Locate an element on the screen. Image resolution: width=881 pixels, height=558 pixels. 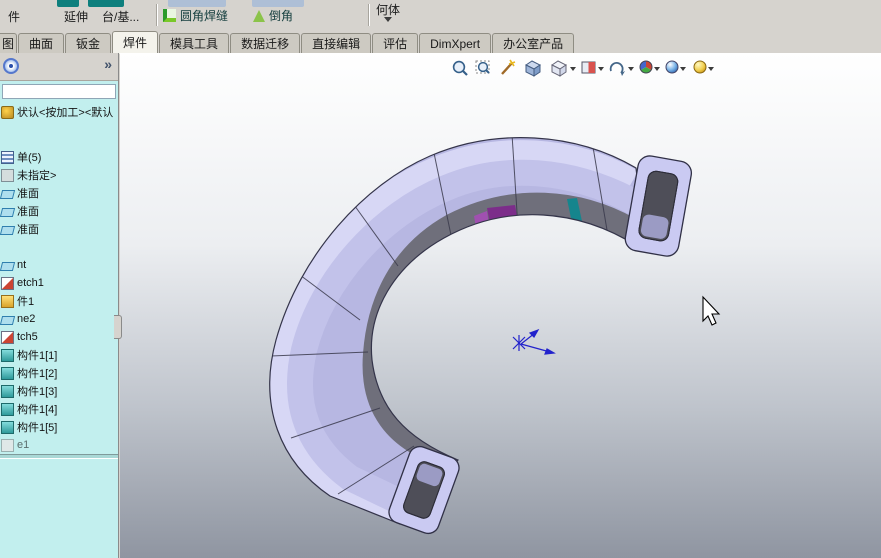
commandmanager-tab: 评估 is located at coordinates (395, 43).